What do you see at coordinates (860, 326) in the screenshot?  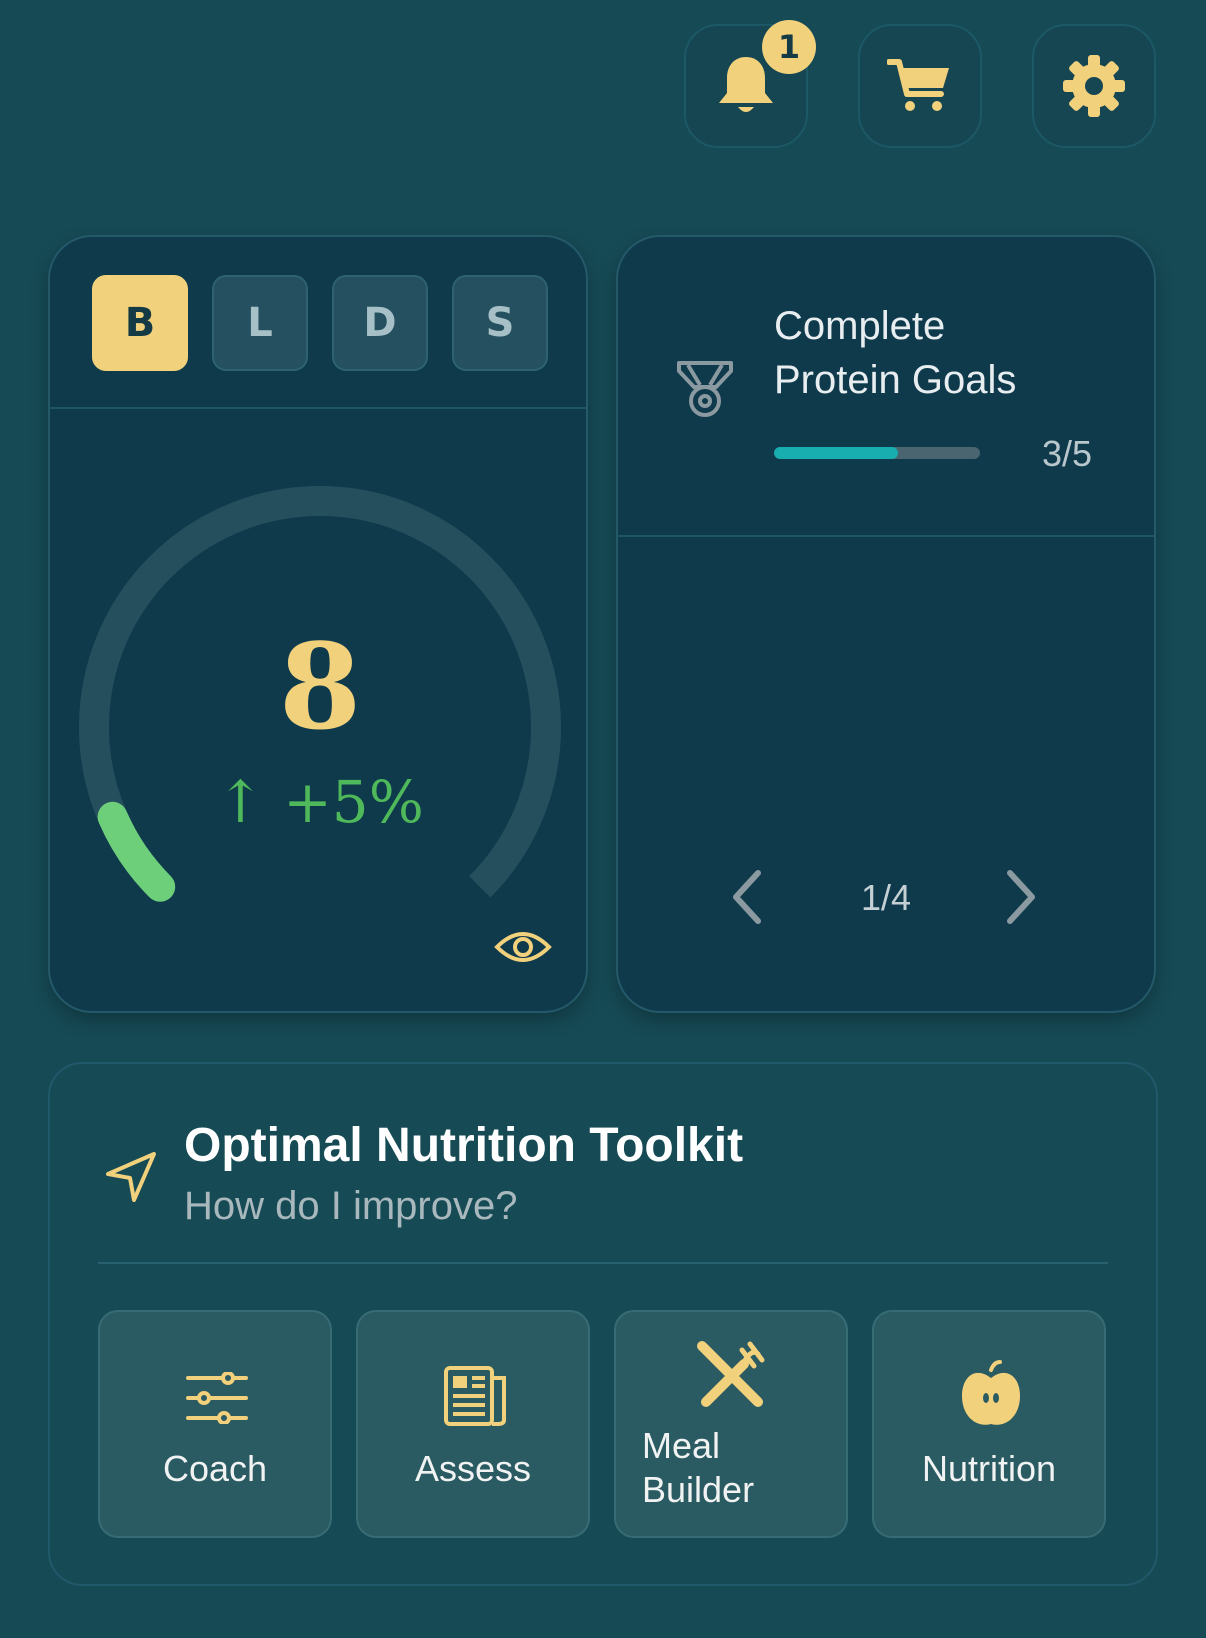 I see `goal-title-line1: Complete` at bounding box center [860, 326].